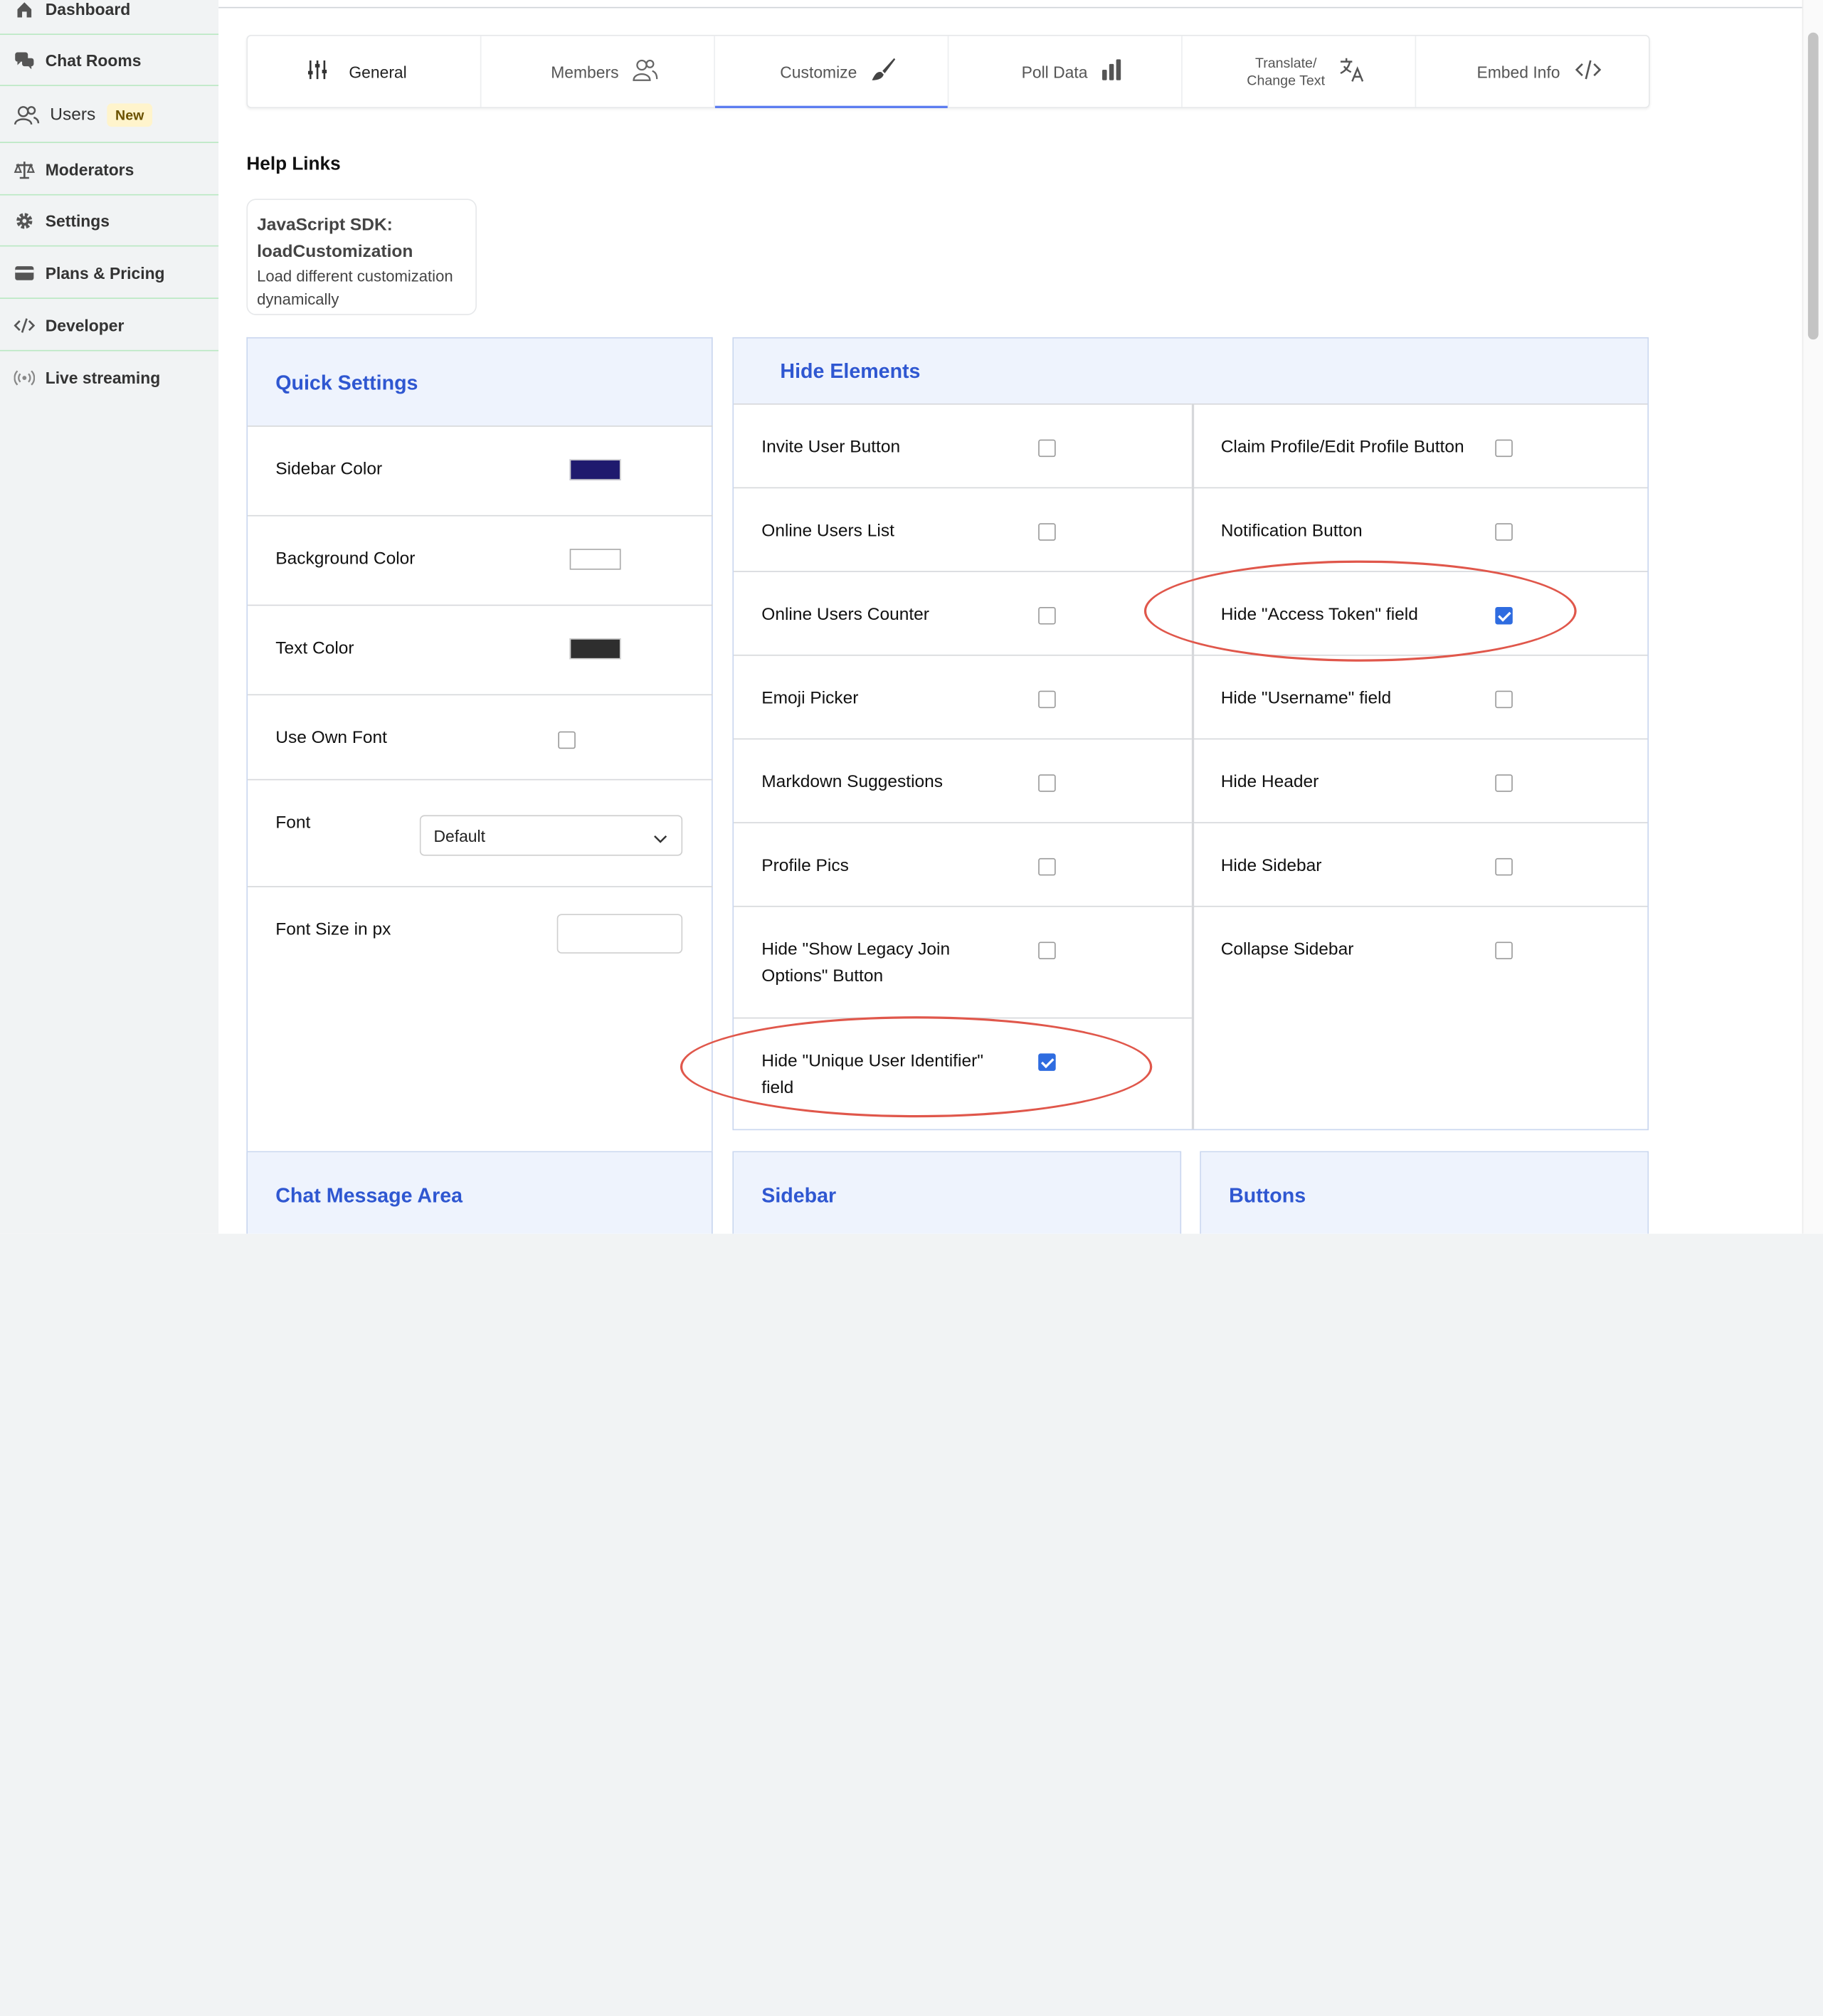 The width and height of the screenshot is (1823, 2016). What do you see at coordinates (855, 962) in the screenshot?
I see `option-label: Hide "Show Legacy Join Options" Button` at bounding box center [855, 962].